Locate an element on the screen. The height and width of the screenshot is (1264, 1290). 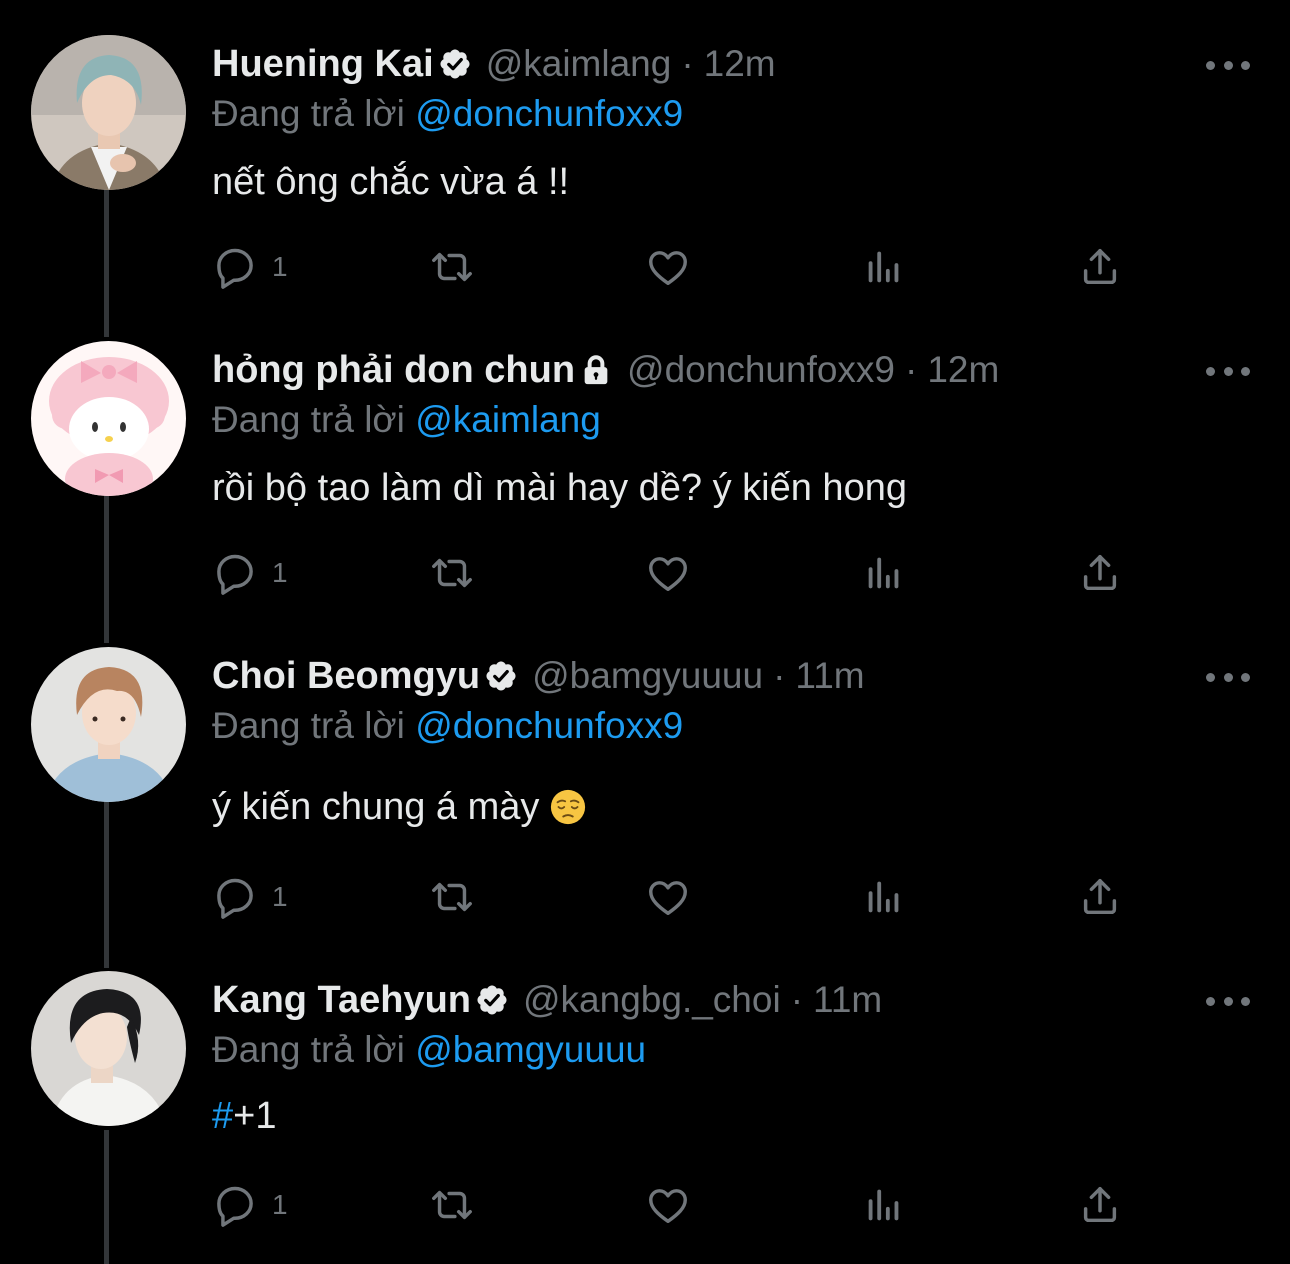
tweet-header: Huening Kai @kaimlang · 12m is located at coordinates (494, 64).